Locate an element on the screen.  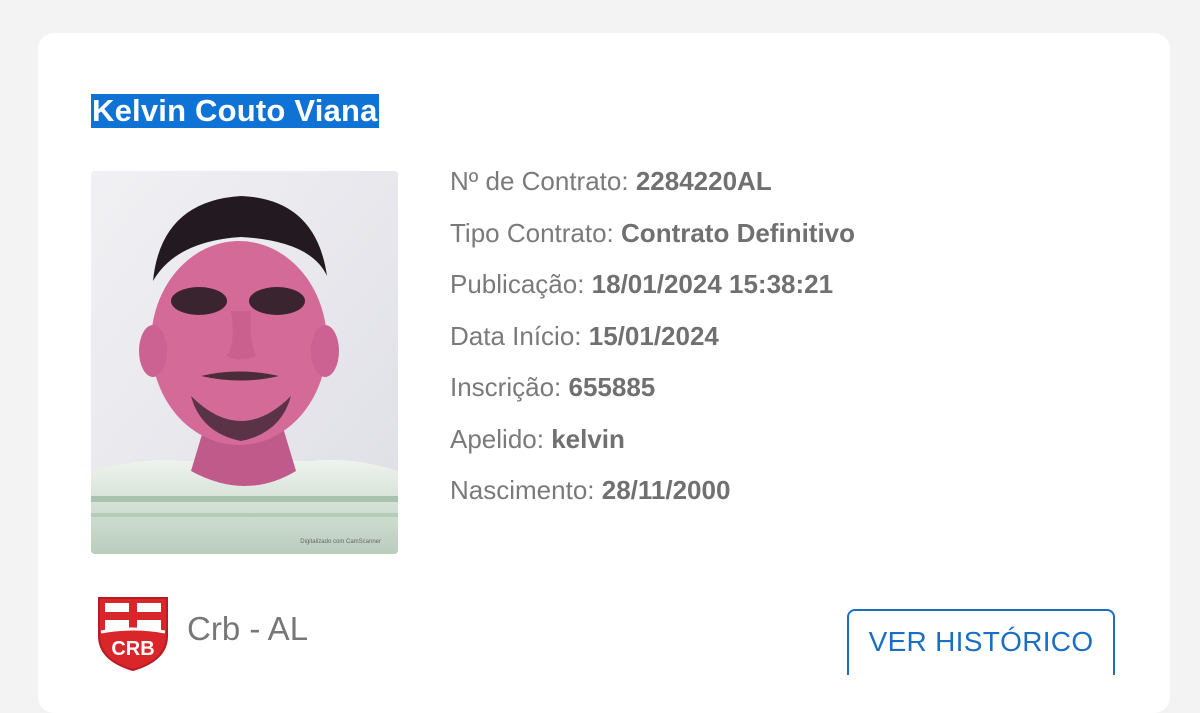
birth-date-label: Nascimento: is located at coordinates (522, 490).